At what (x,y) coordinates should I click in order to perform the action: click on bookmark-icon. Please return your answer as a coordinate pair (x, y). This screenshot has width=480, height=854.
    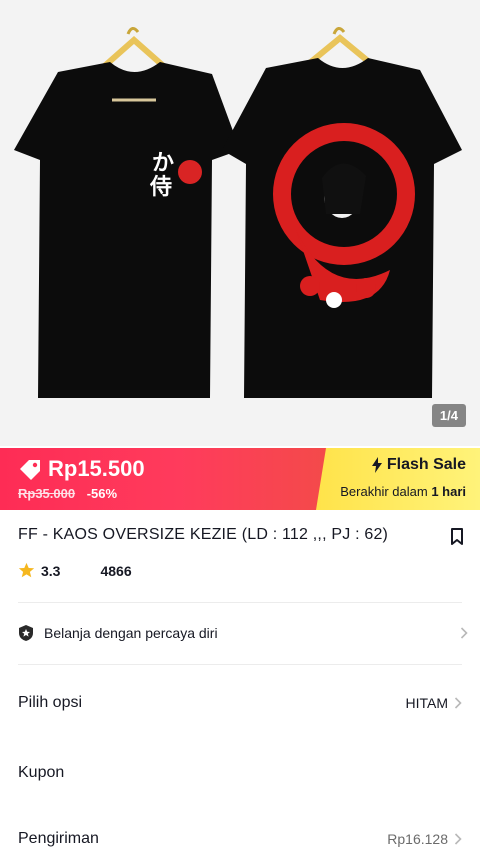
    Looking at the image, I should click on (457, 537).